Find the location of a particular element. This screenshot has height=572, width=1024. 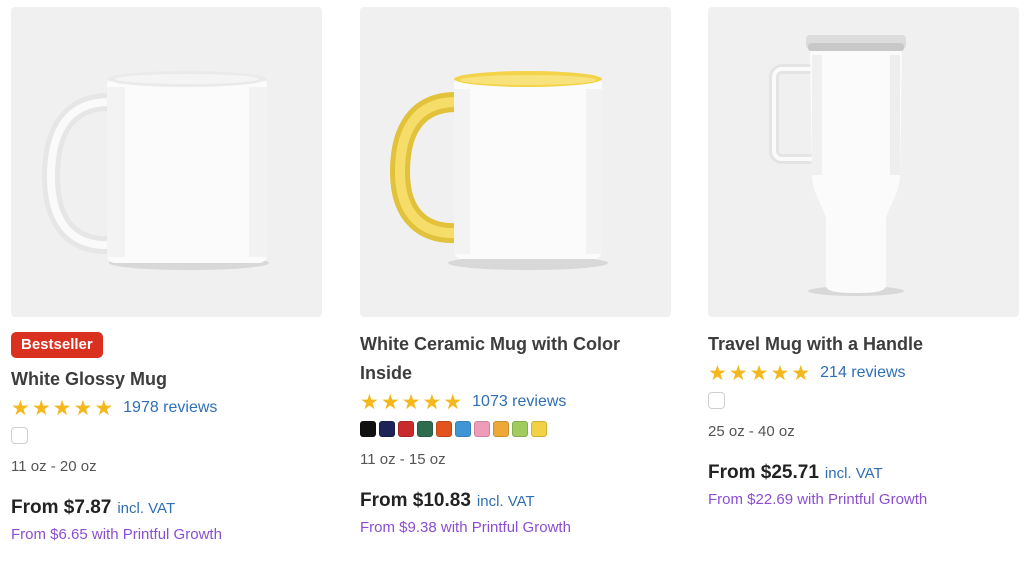

product-title: White Ceramic Mug with Color Inside is located at coordinates (515, 359).